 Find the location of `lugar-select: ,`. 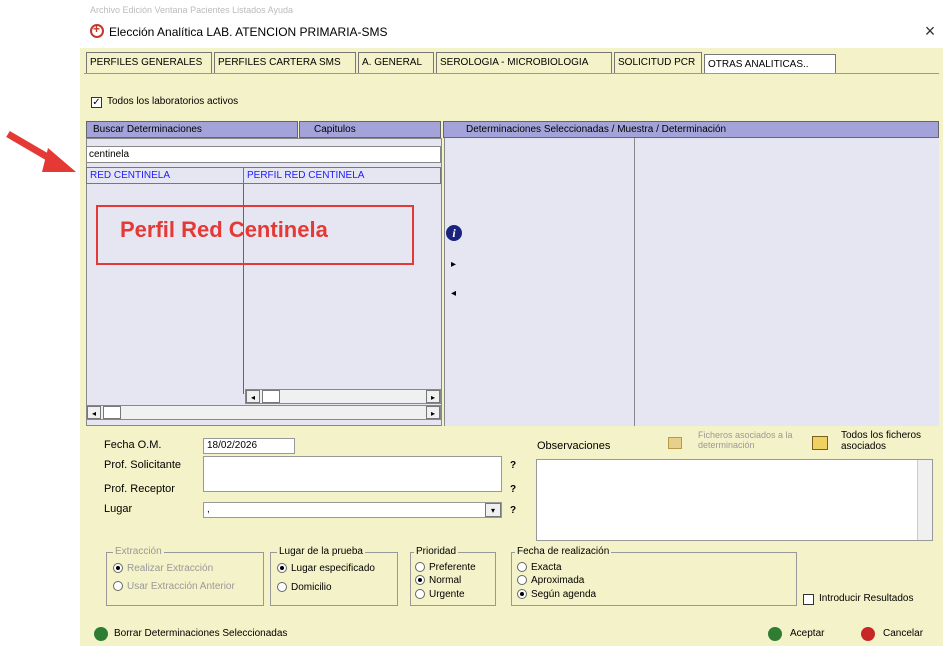

lugar-select: , is located at coordinates (352, 510).